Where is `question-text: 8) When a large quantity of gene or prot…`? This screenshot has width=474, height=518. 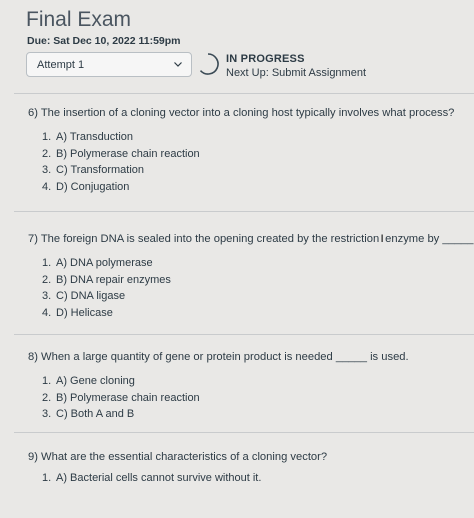 question-text: 8) When a large quantity of gene or prot… is located at coordinates (218, 357).